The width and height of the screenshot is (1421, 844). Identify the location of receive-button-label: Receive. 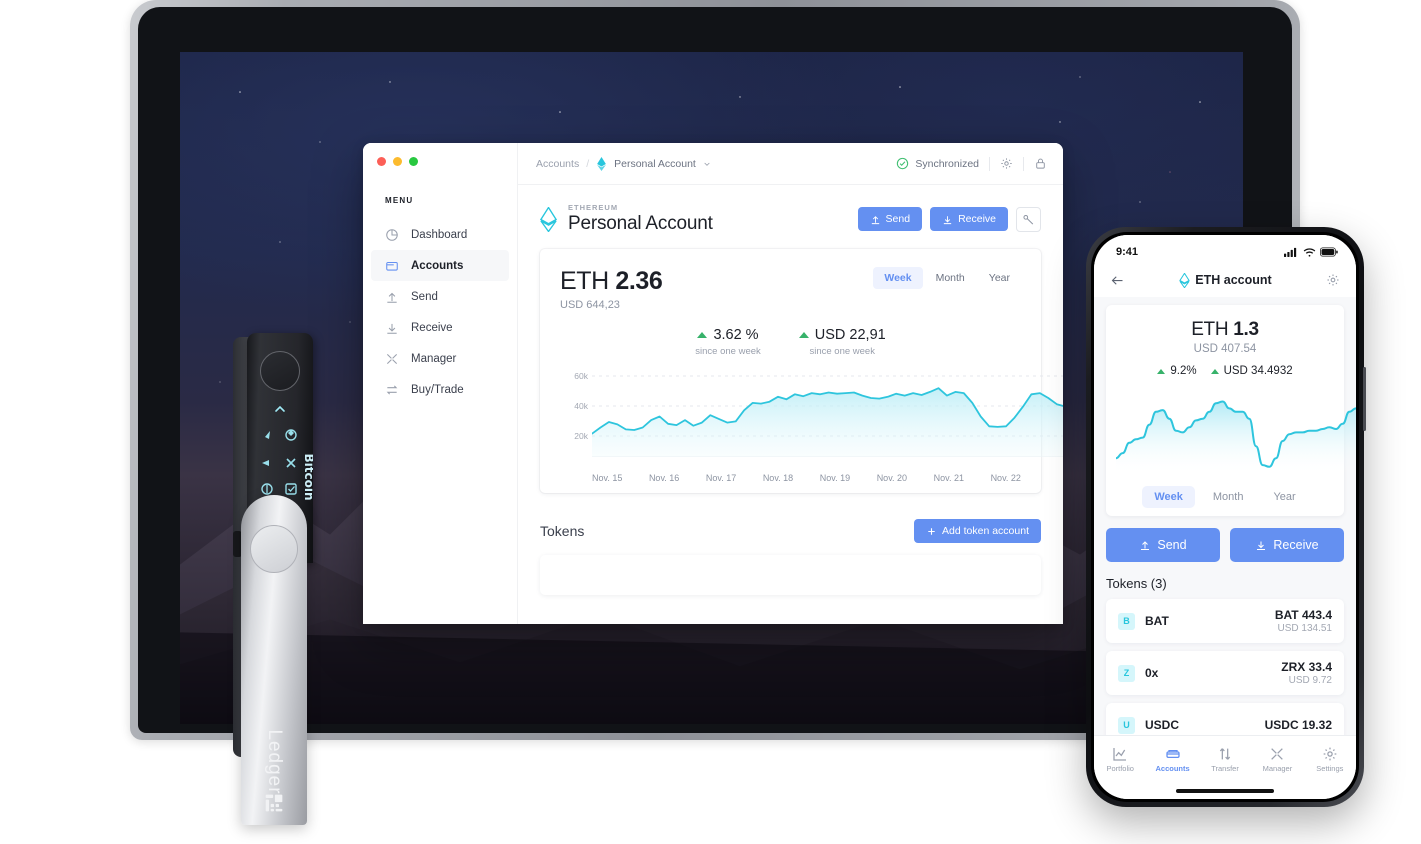
(977, 219).